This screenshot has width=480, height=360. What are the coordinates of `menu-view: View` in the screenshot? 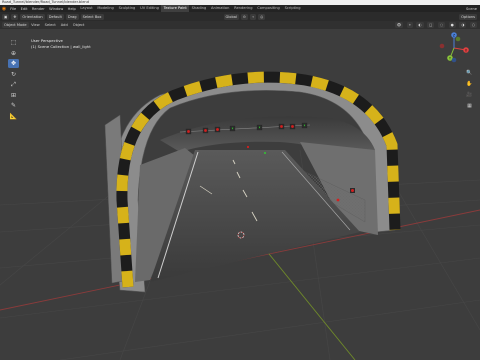 It's located at (36, 25).